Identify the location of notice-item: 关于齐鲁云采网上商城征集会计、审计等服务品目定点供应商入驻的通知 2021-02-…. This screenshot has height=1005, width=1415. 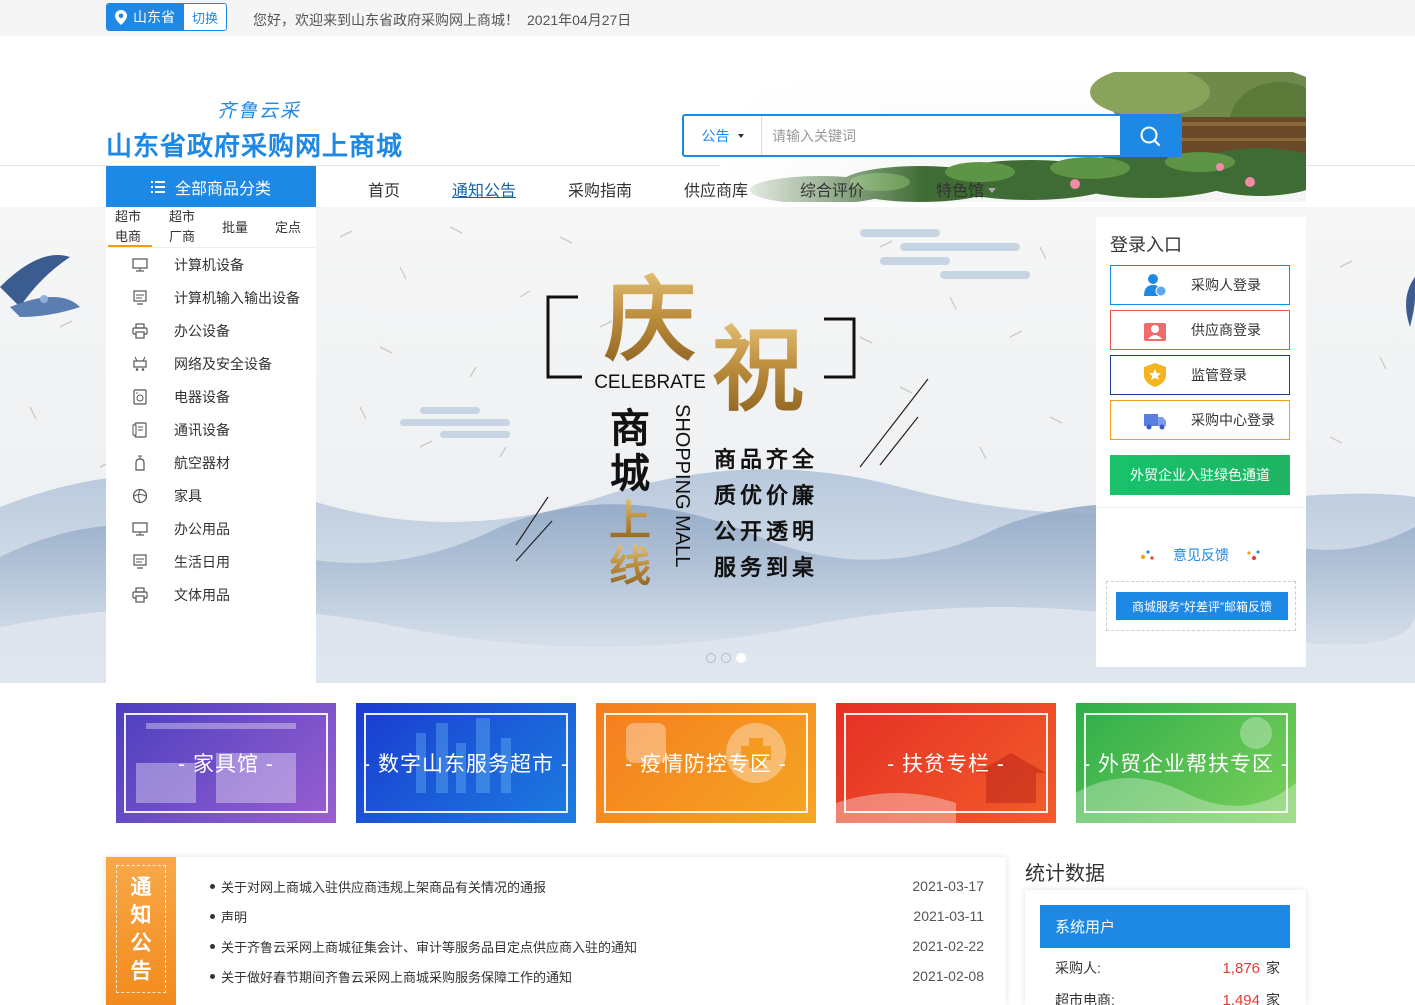
(601, 946).